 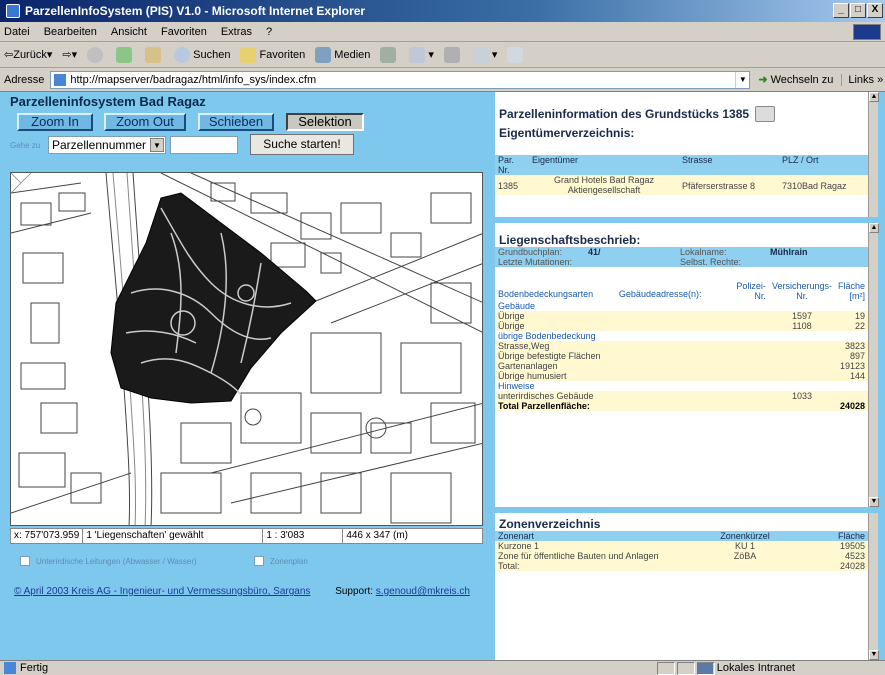 What do you see at coordinates (765, 114) in the screenshot?
I see `print-icon` at bounding box center [765, 114].